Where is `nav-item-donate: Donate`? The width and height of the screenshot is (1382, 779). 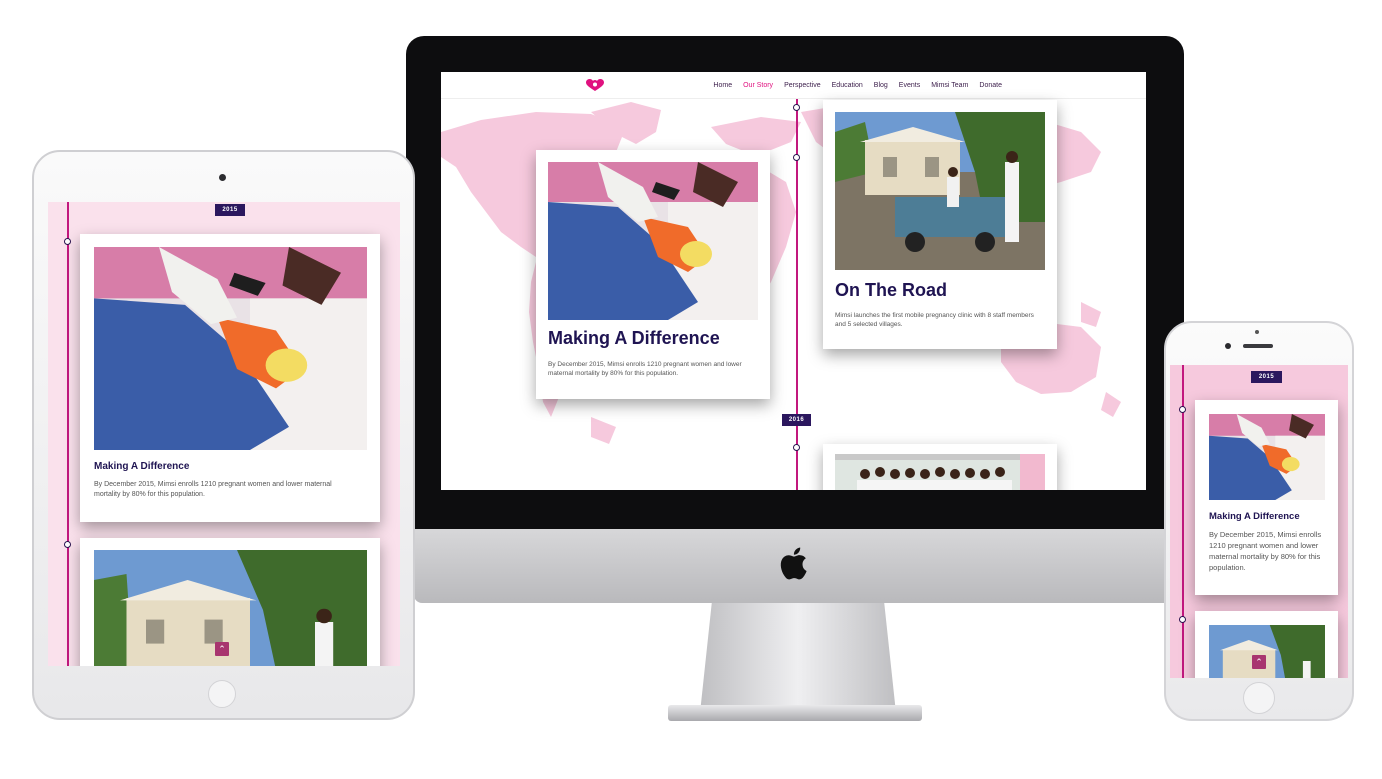
nav-item-donate: Donate is located at coordinates (990, 85).